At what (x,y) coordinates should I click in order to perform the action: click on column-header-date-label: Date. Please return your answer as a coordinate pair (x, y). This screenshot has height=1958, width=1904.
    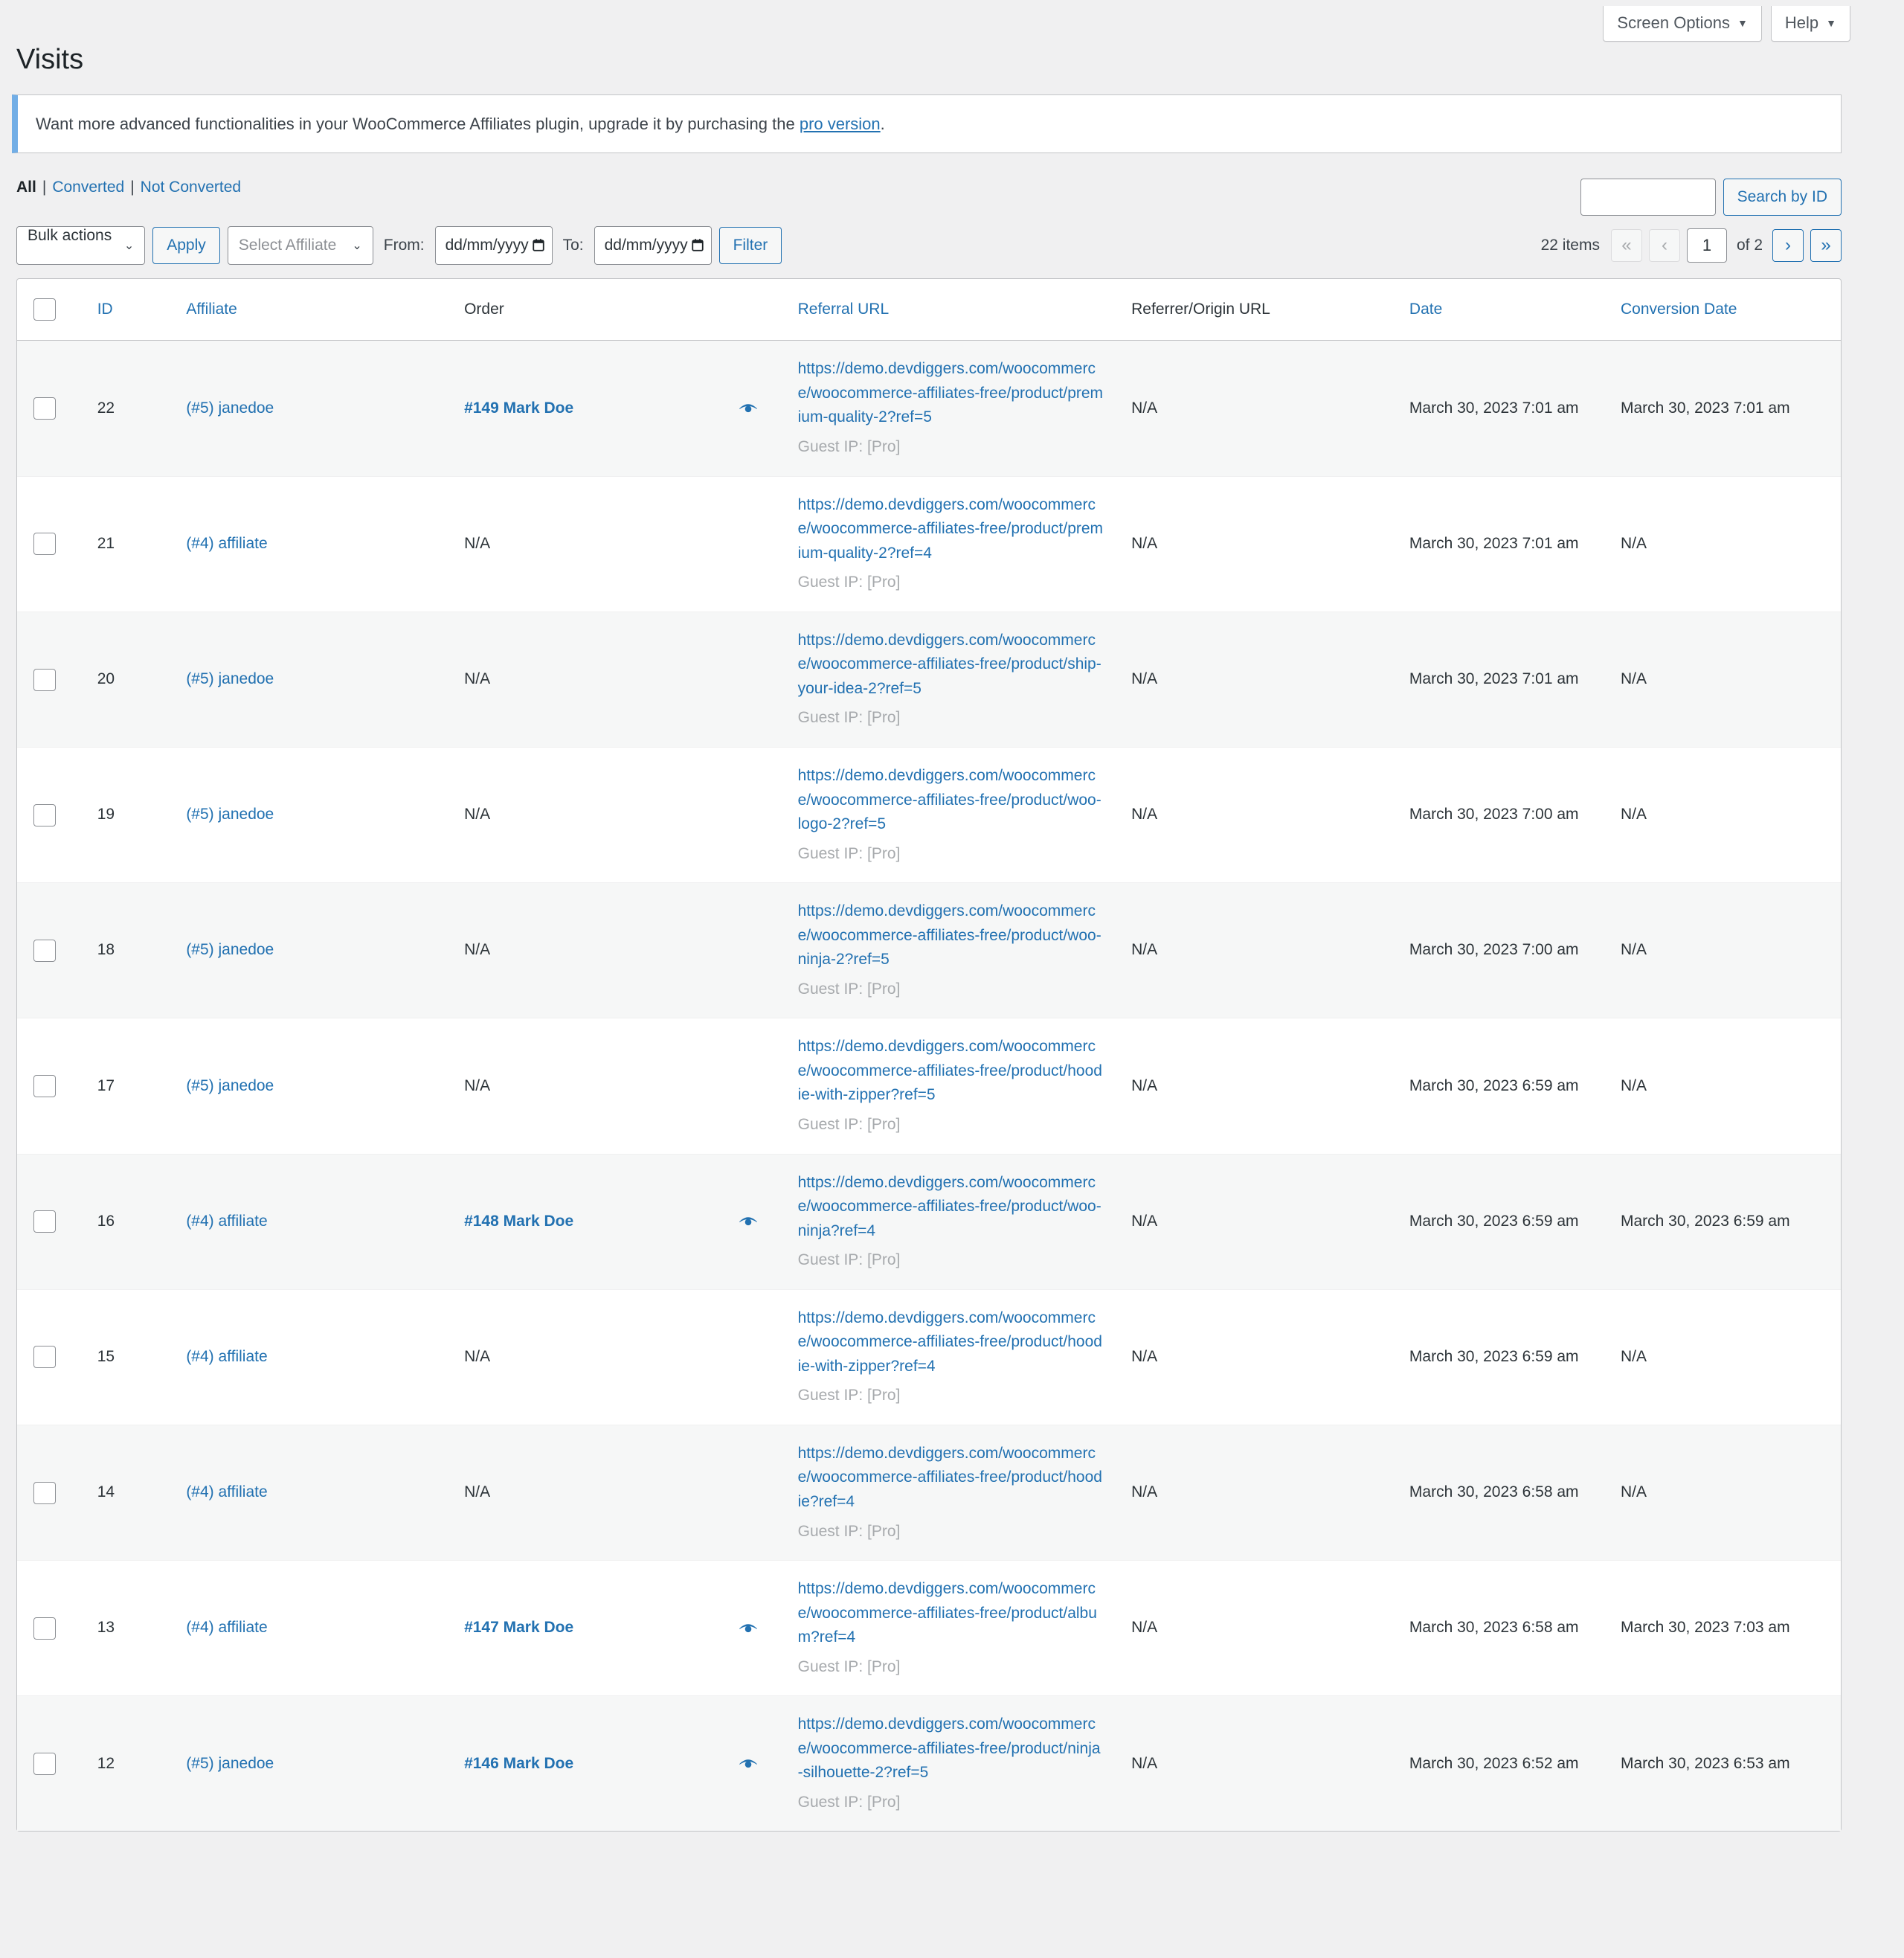
    Looking at the image, I should click on (1425, 310).